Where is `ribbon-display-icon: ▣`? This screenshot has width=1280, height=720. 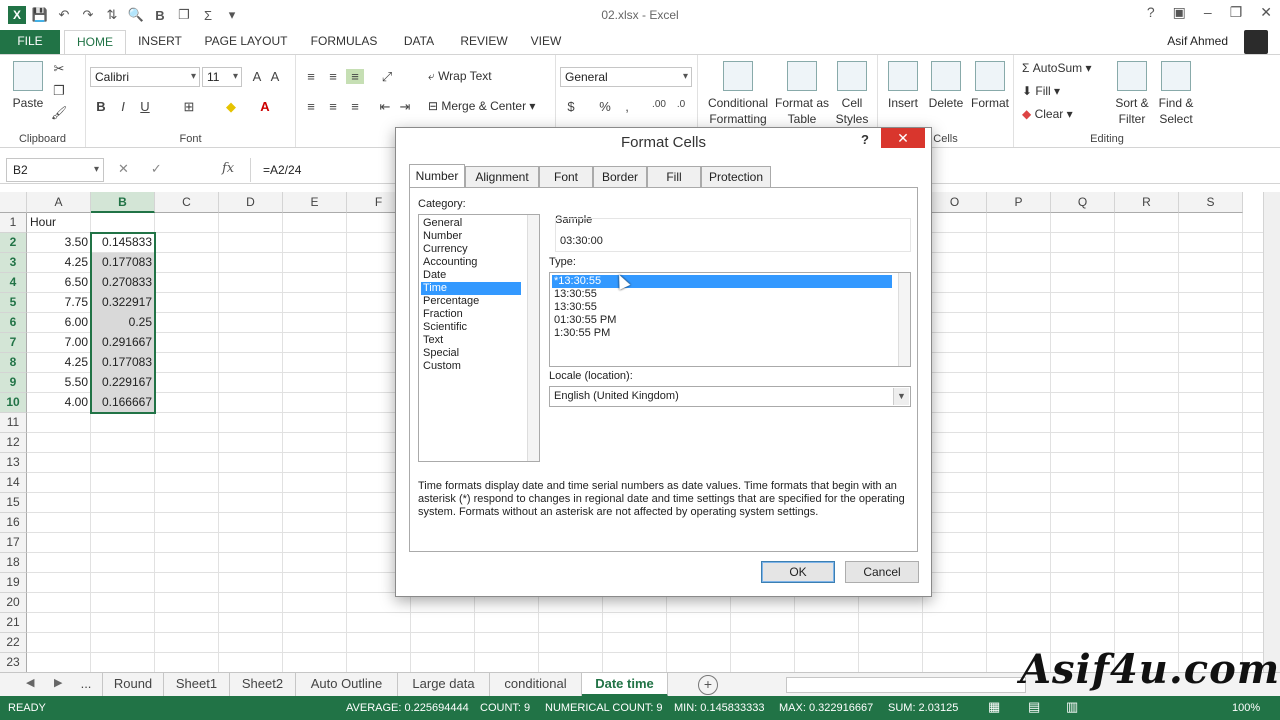
ribbon-display-icon: ▣ is located at coordinates (1179, 12).